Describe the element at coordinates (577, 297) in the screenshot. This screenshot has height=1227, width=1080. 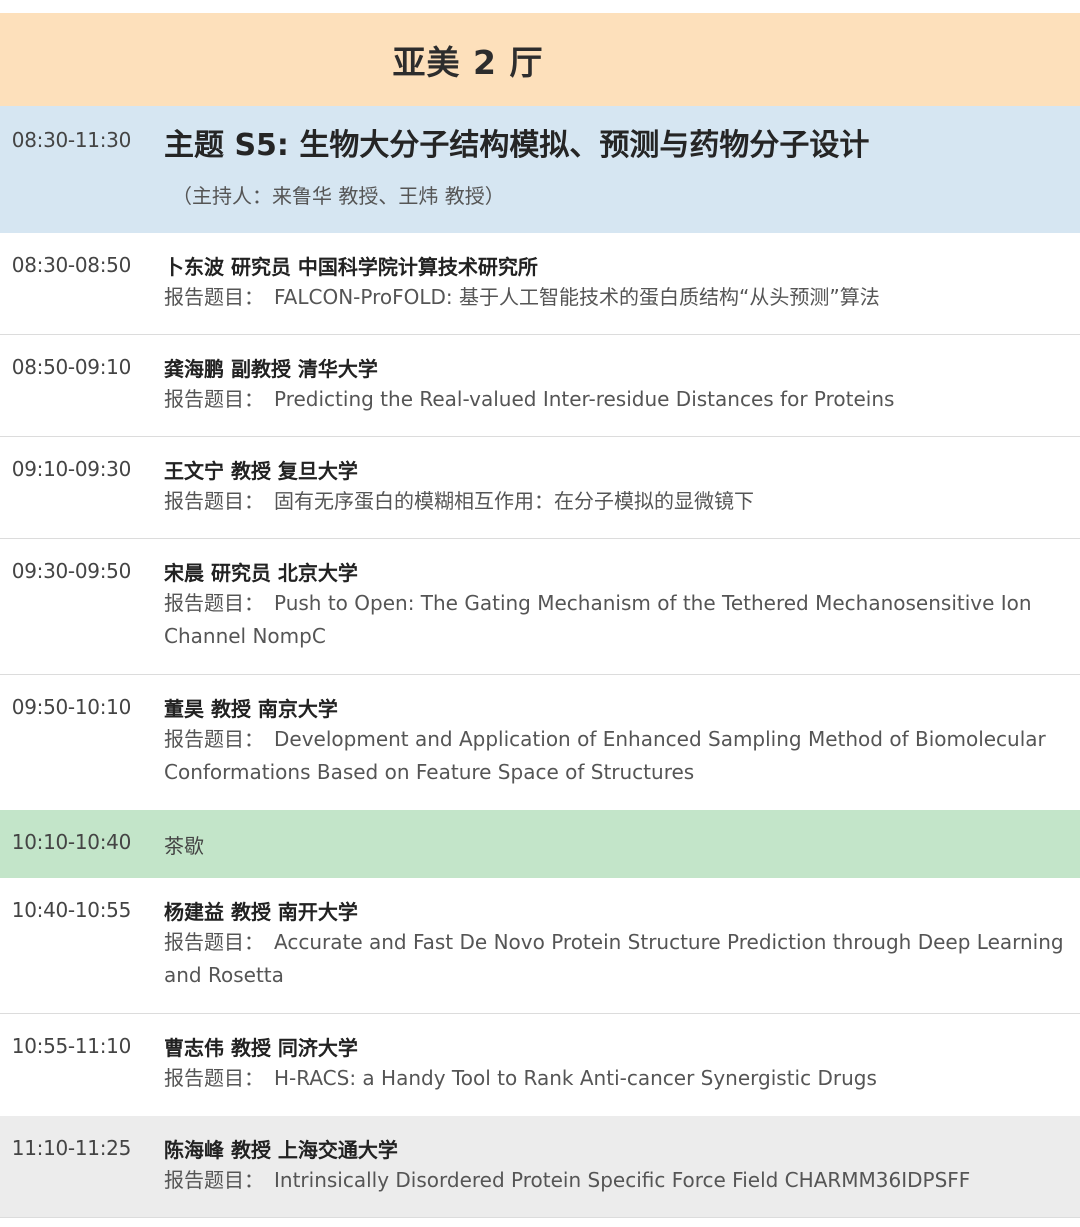
I see `talk-title: FALCON-ProFOLD: 基于人工智能技术的蛋白质结构“从头预测”算法` at that location.